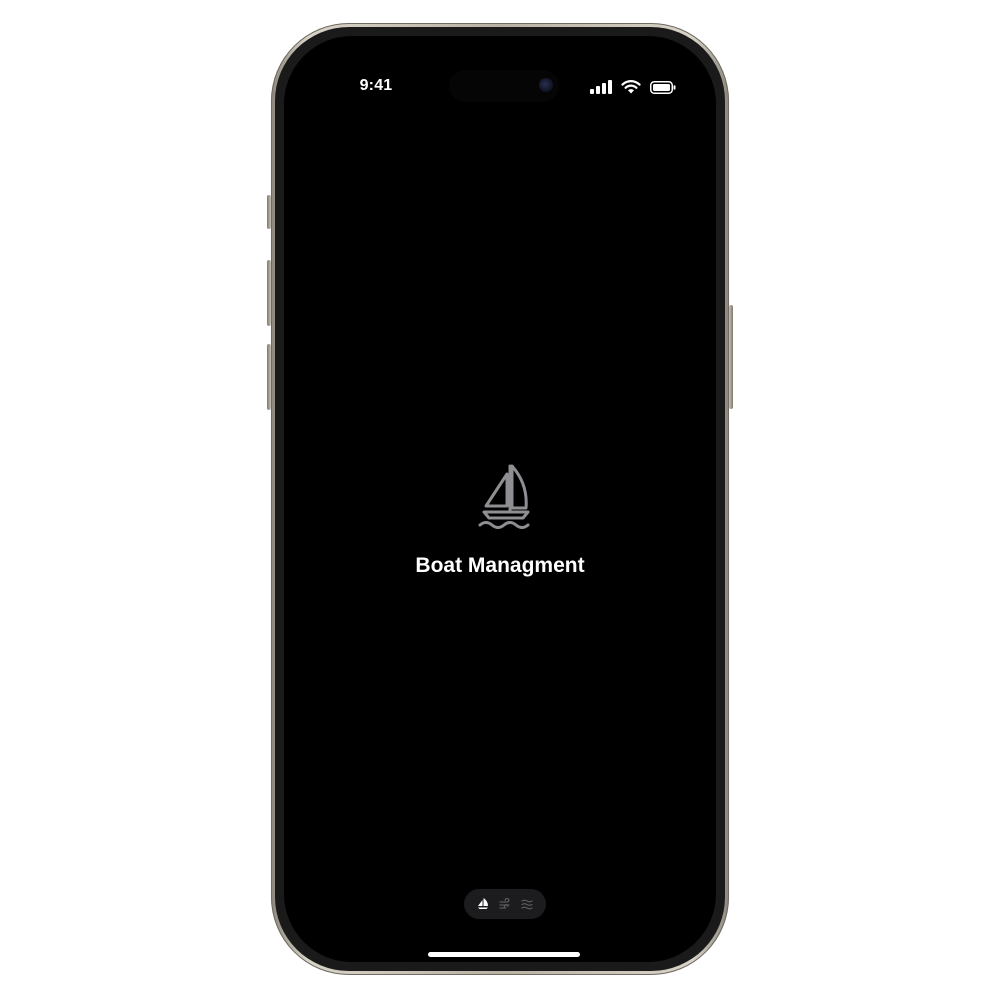  Describe the element at coordinates (731, 357) in the screenshot. I see `power-button` at that location.